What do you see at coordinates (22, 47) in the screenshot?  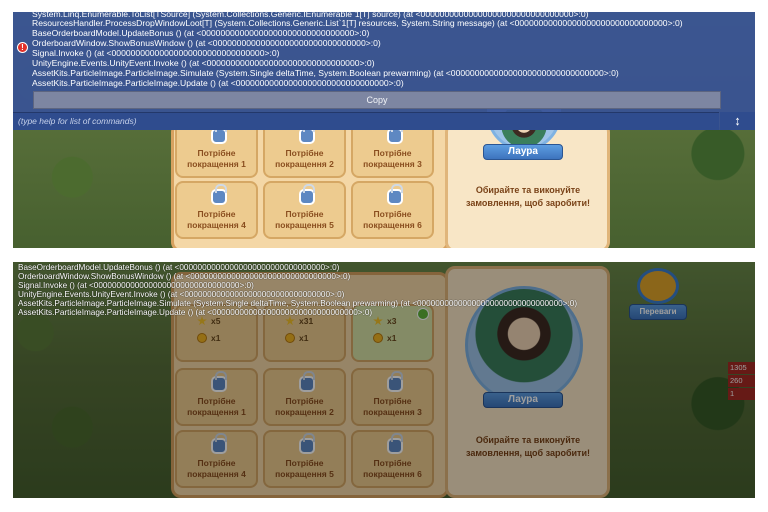 I see `error-icon: !` at bounding box center [22, 47].